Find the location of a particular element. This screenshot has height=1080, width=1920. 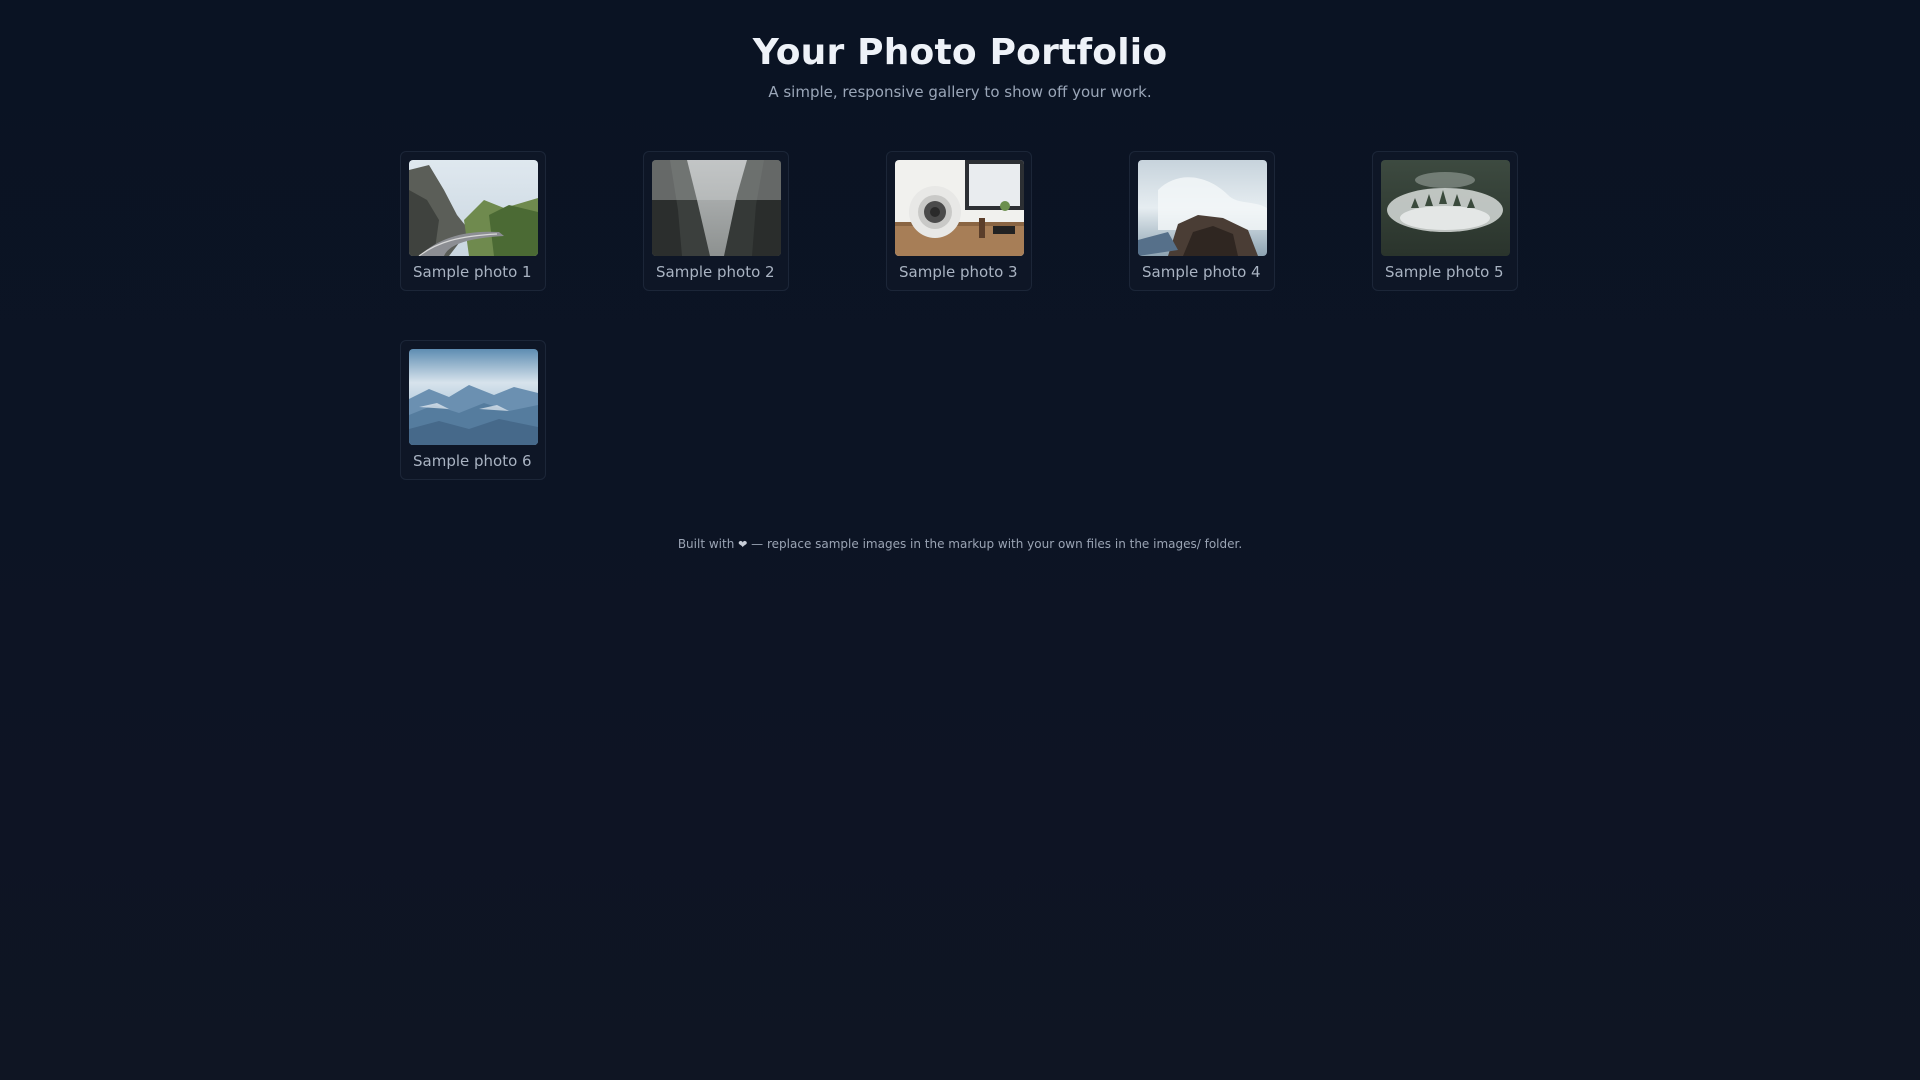

photo-caption: Sample photo 2 is located at coordinates (715, 272).